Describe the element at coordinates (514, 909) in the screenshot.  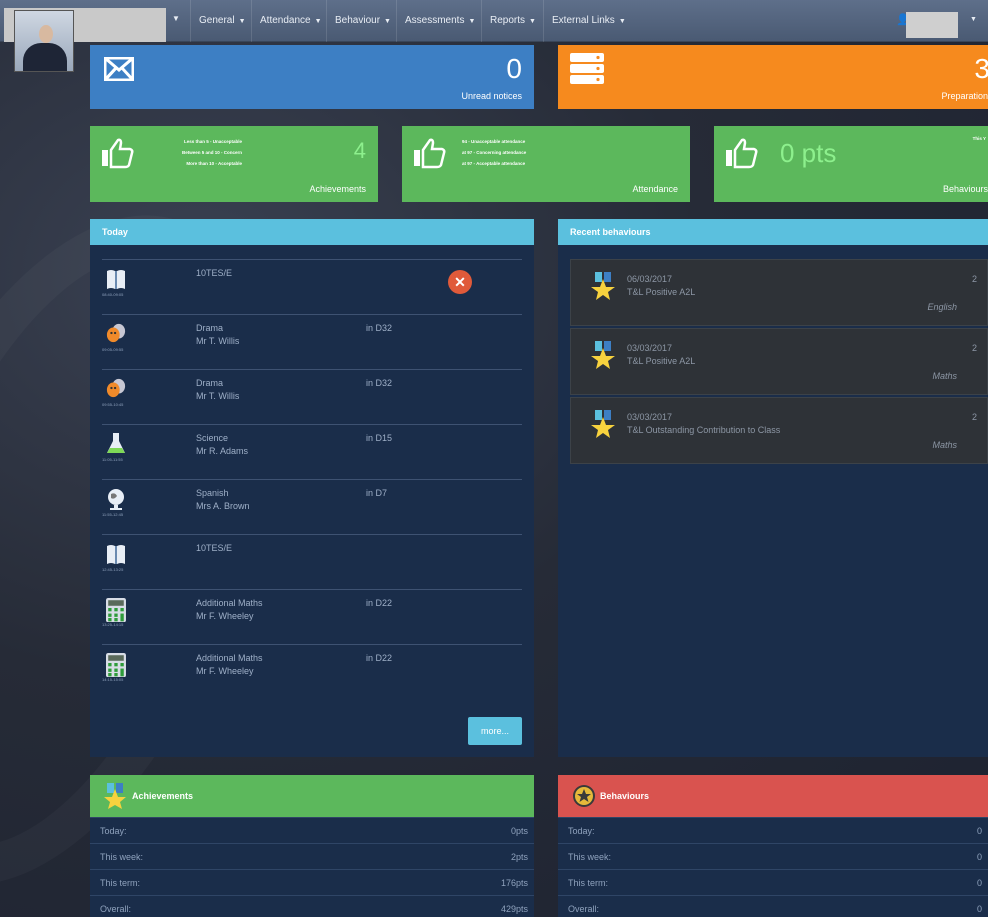
I see `stat-value: 429pts` at that location.